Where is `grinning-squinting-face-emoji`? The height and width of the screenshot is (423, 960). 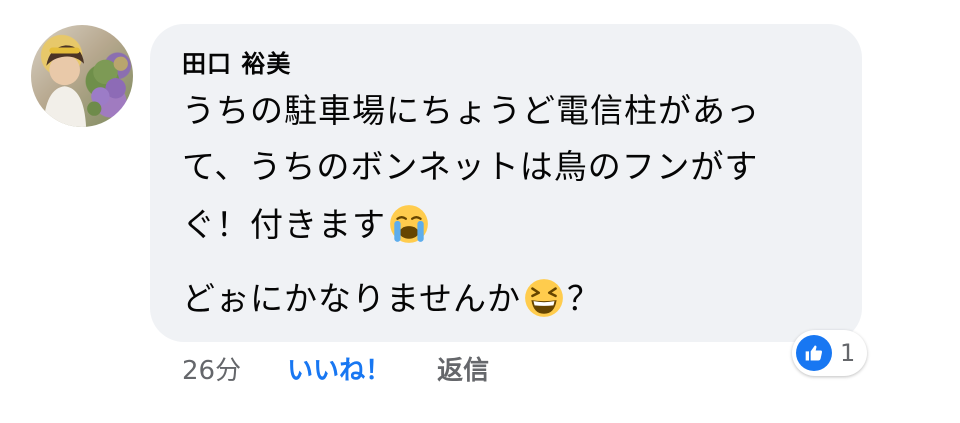 grinning-squinting-face-emoji is located at coordinates (544, 298).